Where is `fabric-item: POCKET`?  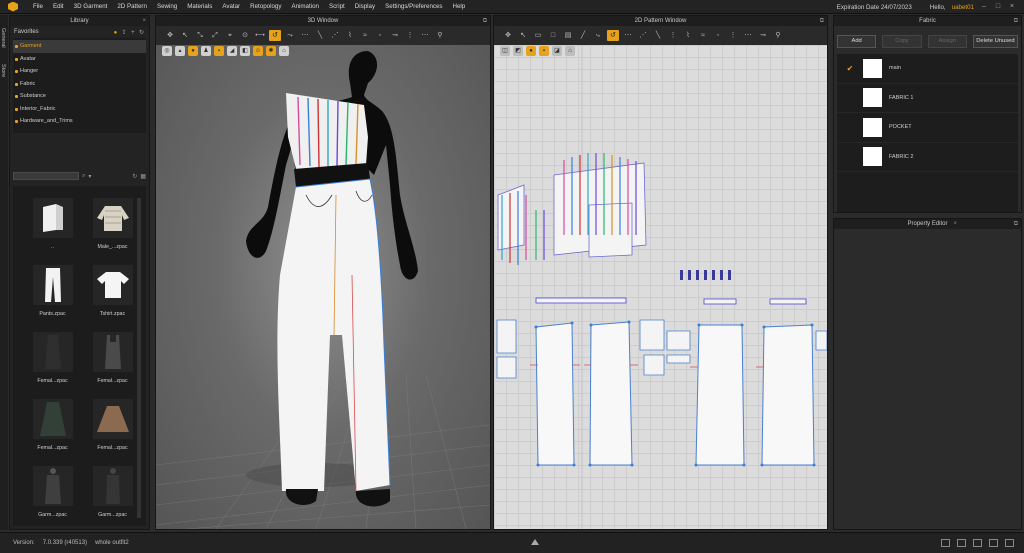 fabric-item: POCKET is located at coordinates (927, 128).